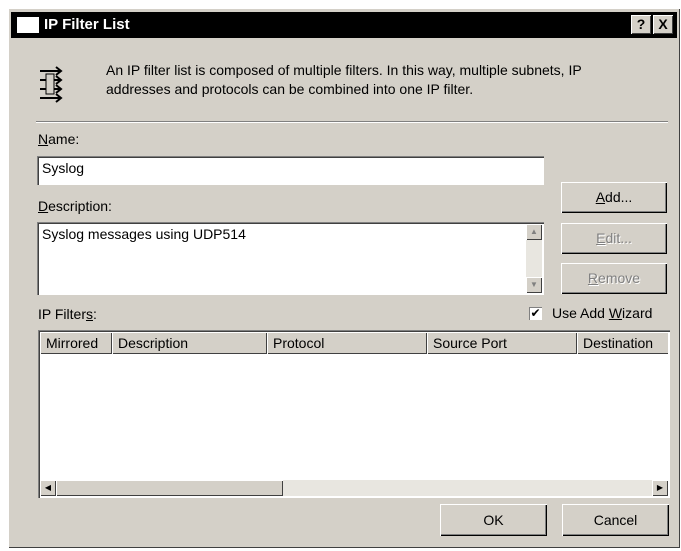  What do you see at coordinates (622, 343) in the screenshot?
I see `column-header-destination: Destination` at bounding box center [622, 343].